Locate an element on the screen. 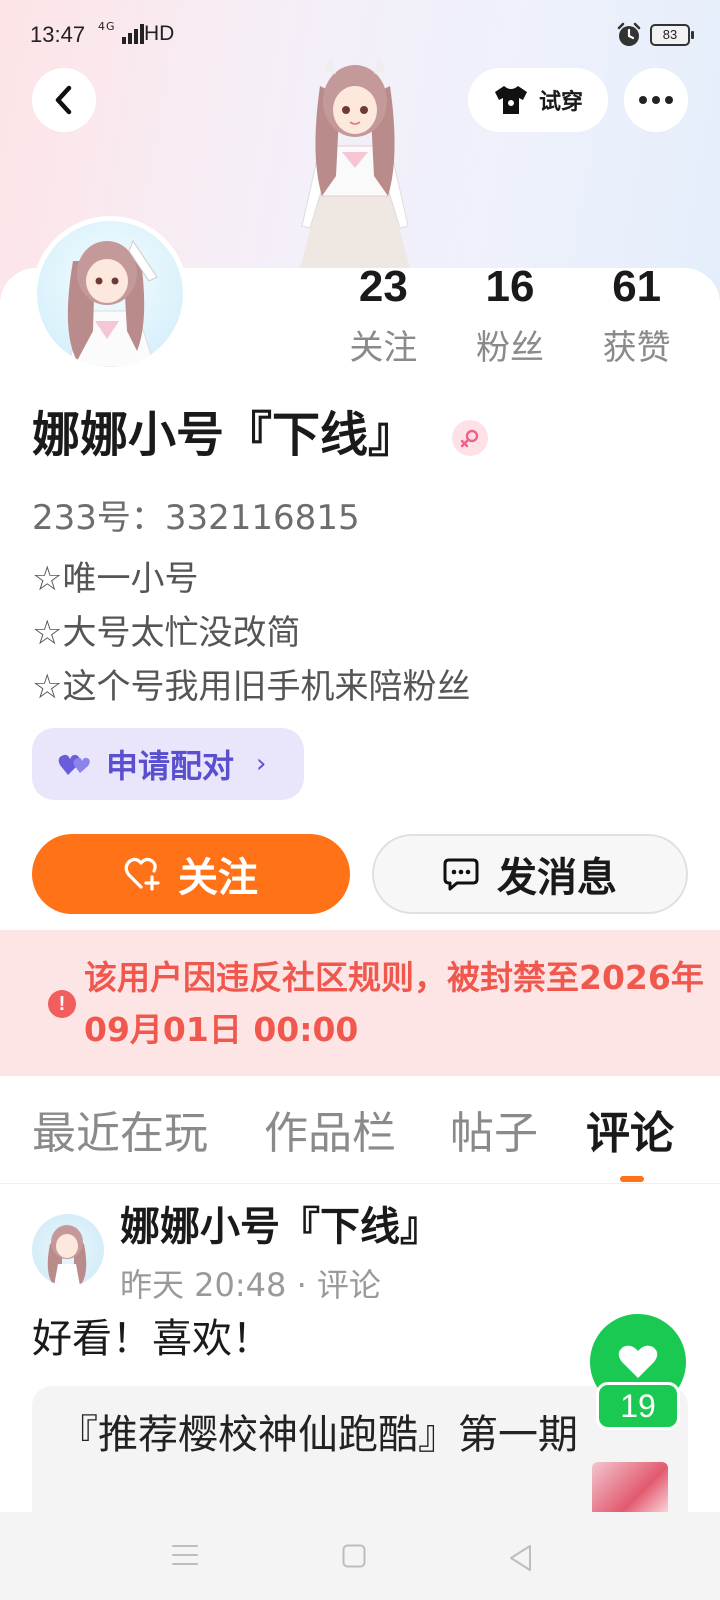 The width and height of the screenshot is (720, 1600). stat-value: 23 is located at coordinates (383, 286).